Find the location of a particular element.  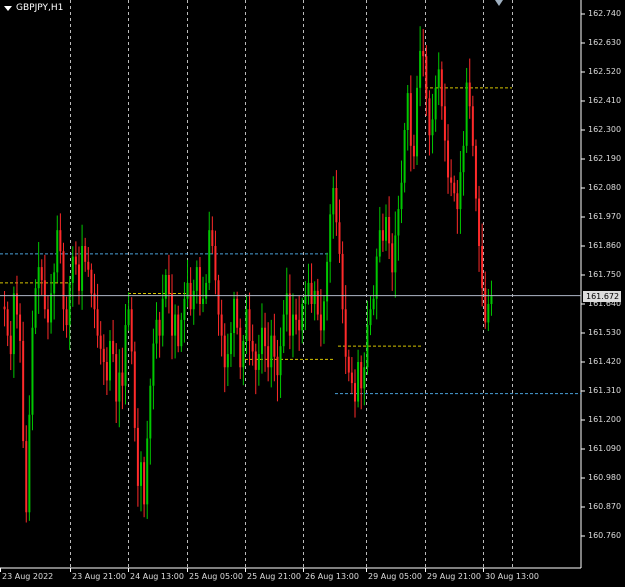

current-price-label: 161.672 is located at coordinates (602, 296).